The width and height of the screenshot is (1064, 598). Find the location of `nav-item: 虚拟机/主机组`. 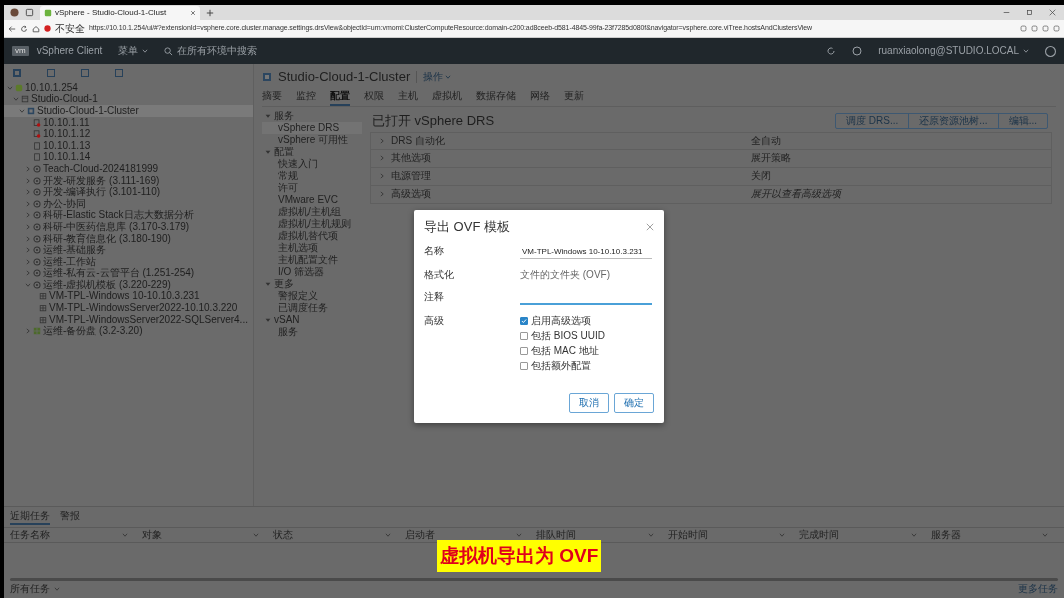

nav-item: 虚拟机/主机组 is located at coordinates (312, 211).